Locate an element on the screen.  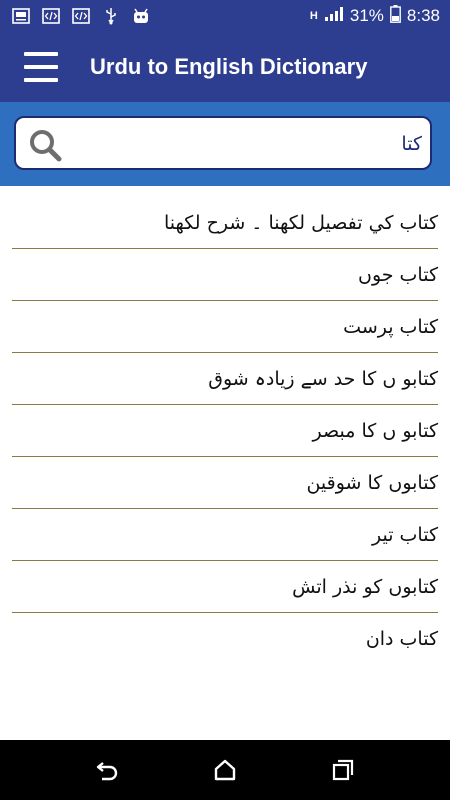
back-button is located at coordinates (107, 770).